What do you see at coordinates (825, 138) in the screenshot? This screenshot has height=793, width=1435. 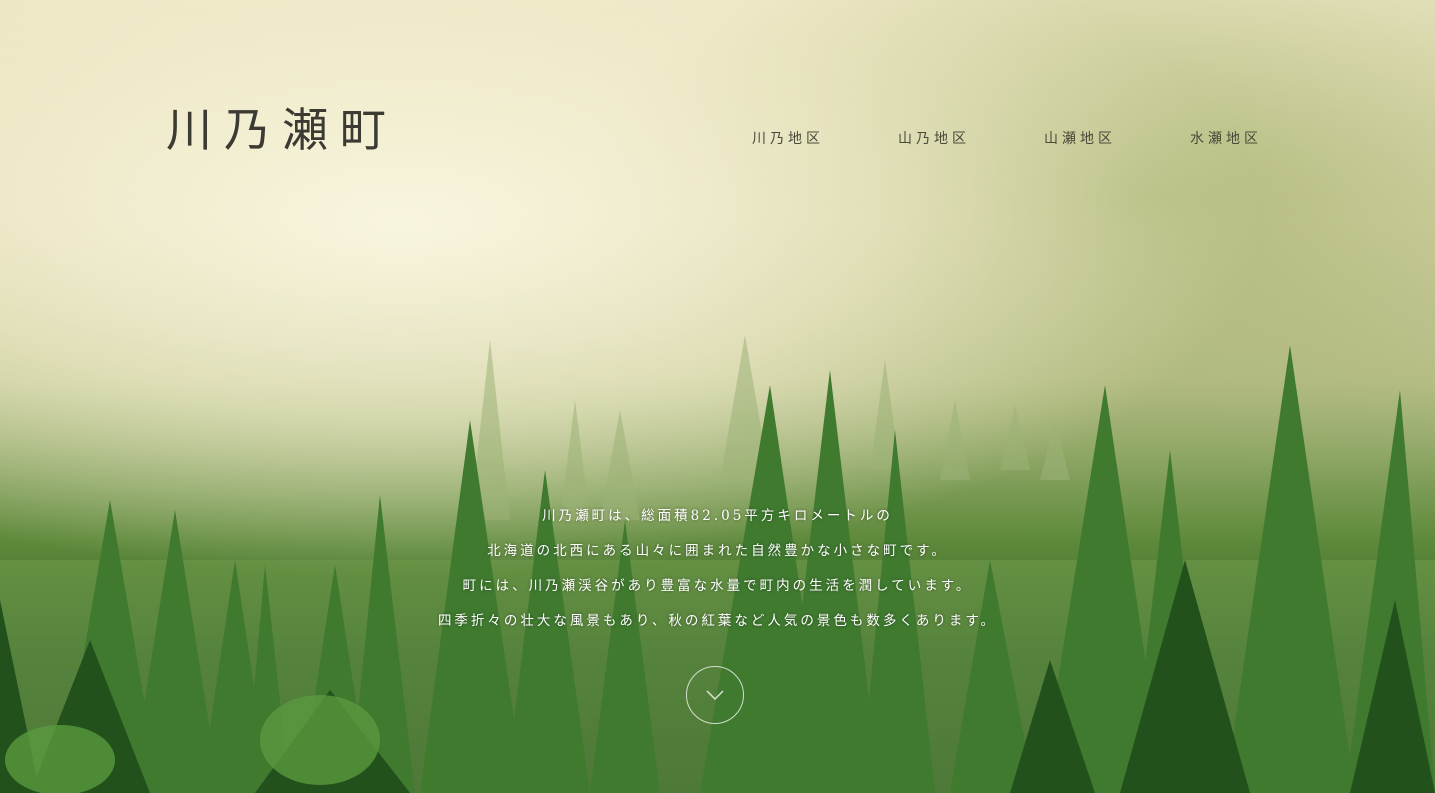 I see `nav-item-kawano: 川乃地区` at bounding box center [825, 138].